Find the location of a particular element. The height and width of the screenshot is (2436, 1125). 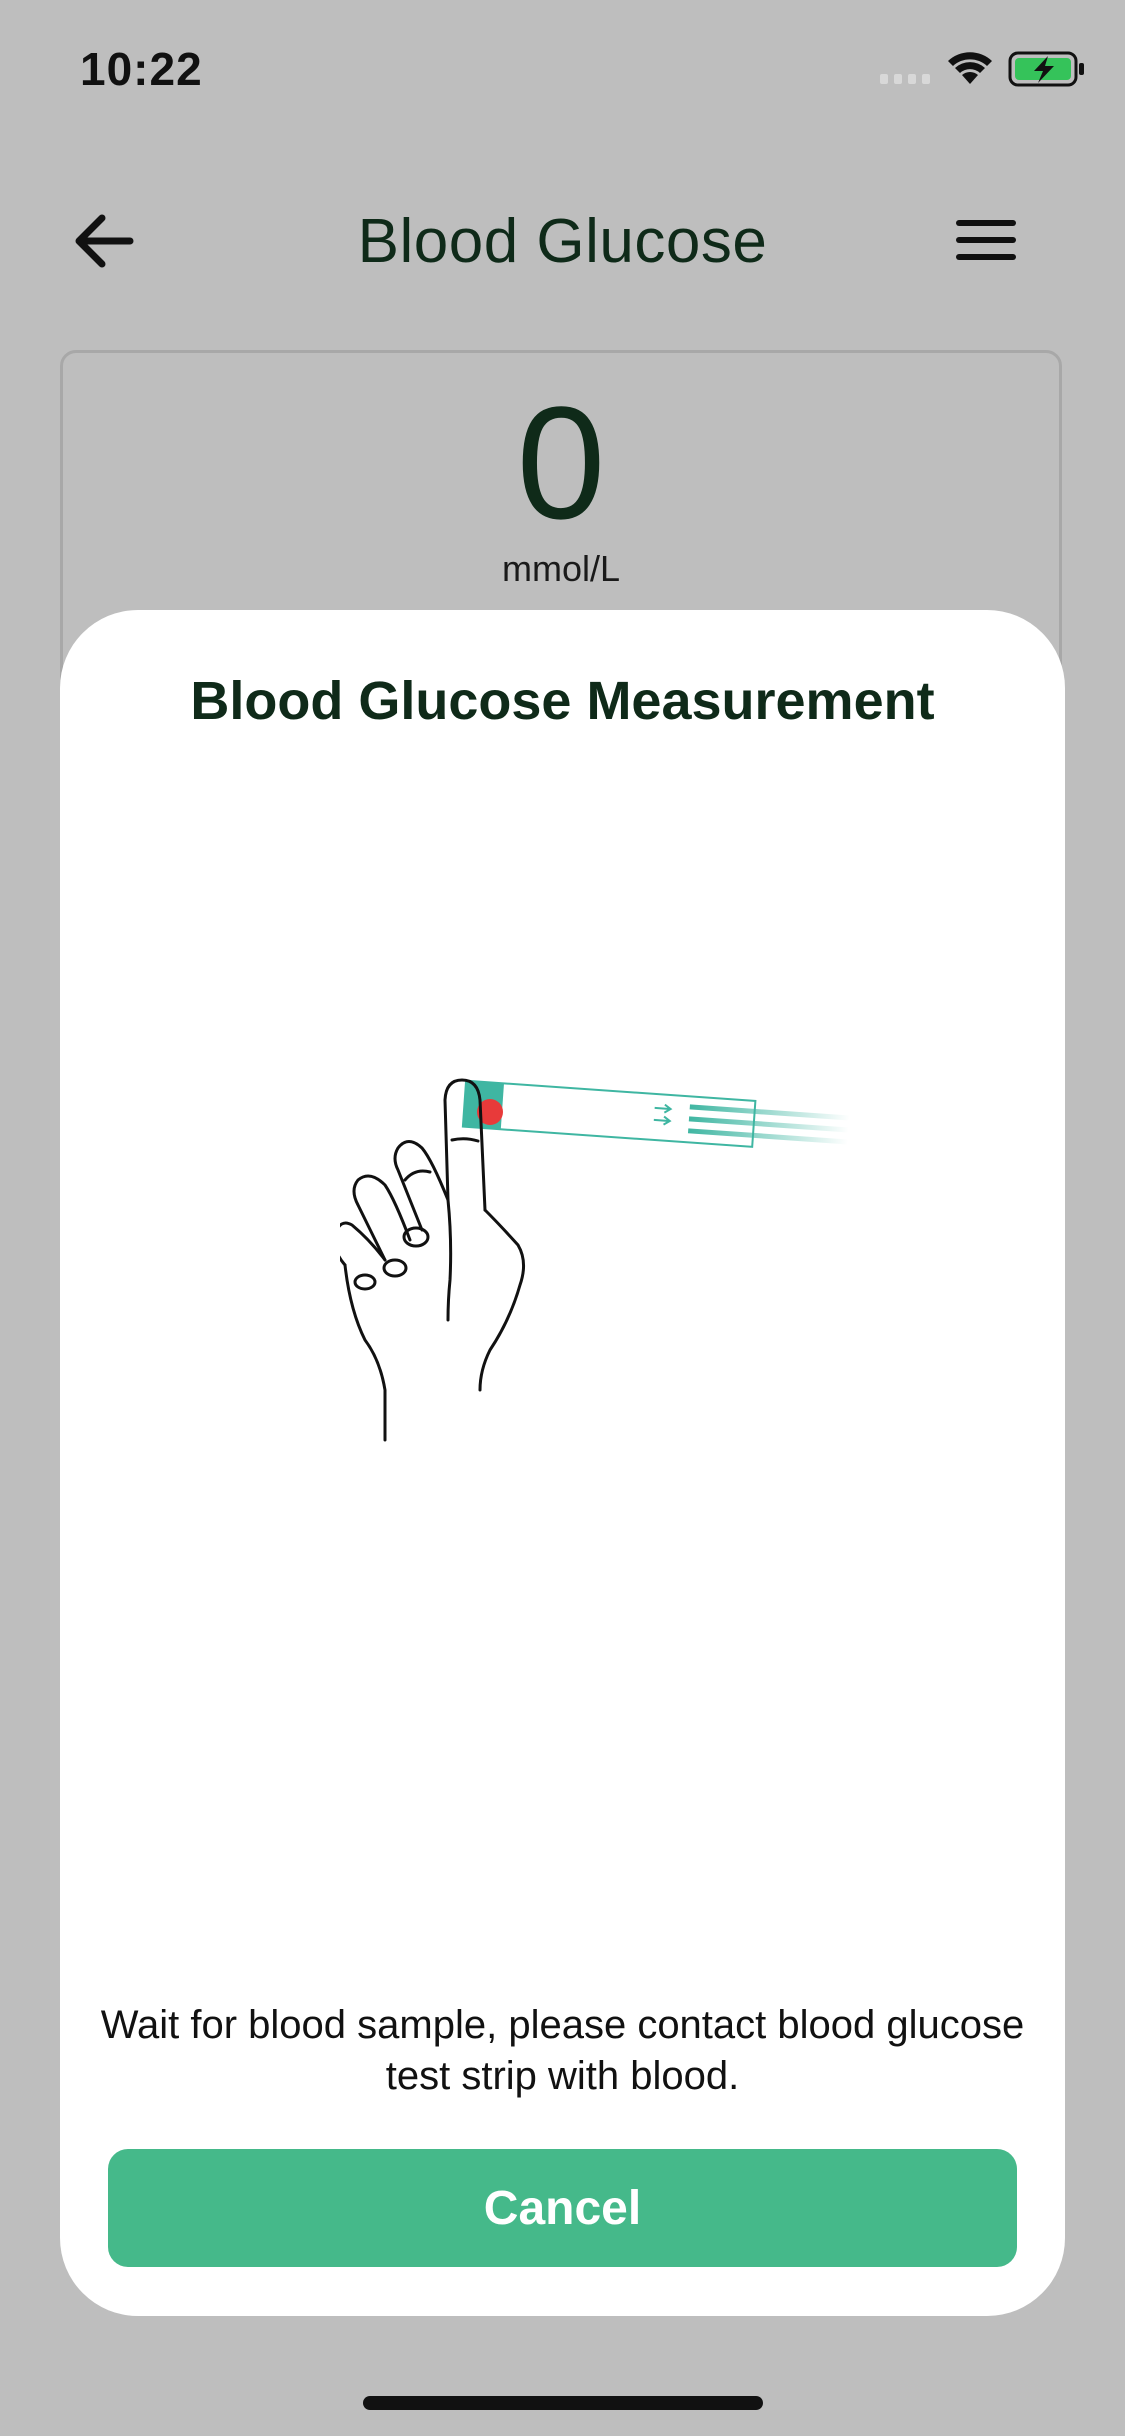

hand-test-strip-illustration is located at coordinates (595, 1260).